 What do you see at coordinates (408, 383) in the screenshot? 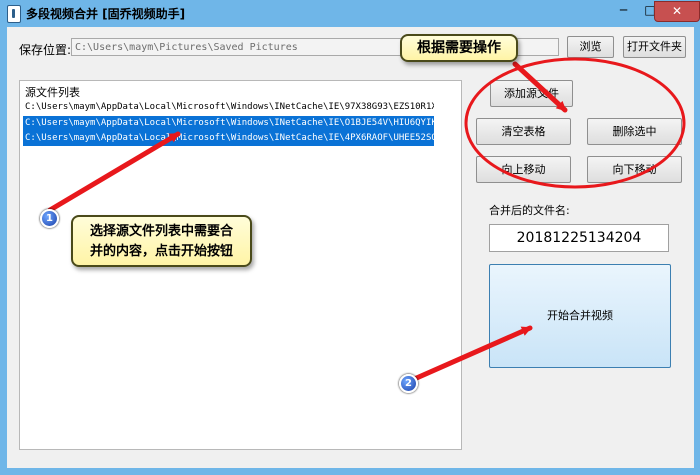
I see `step-badge-2: 2` at bounding box center [408, 383].